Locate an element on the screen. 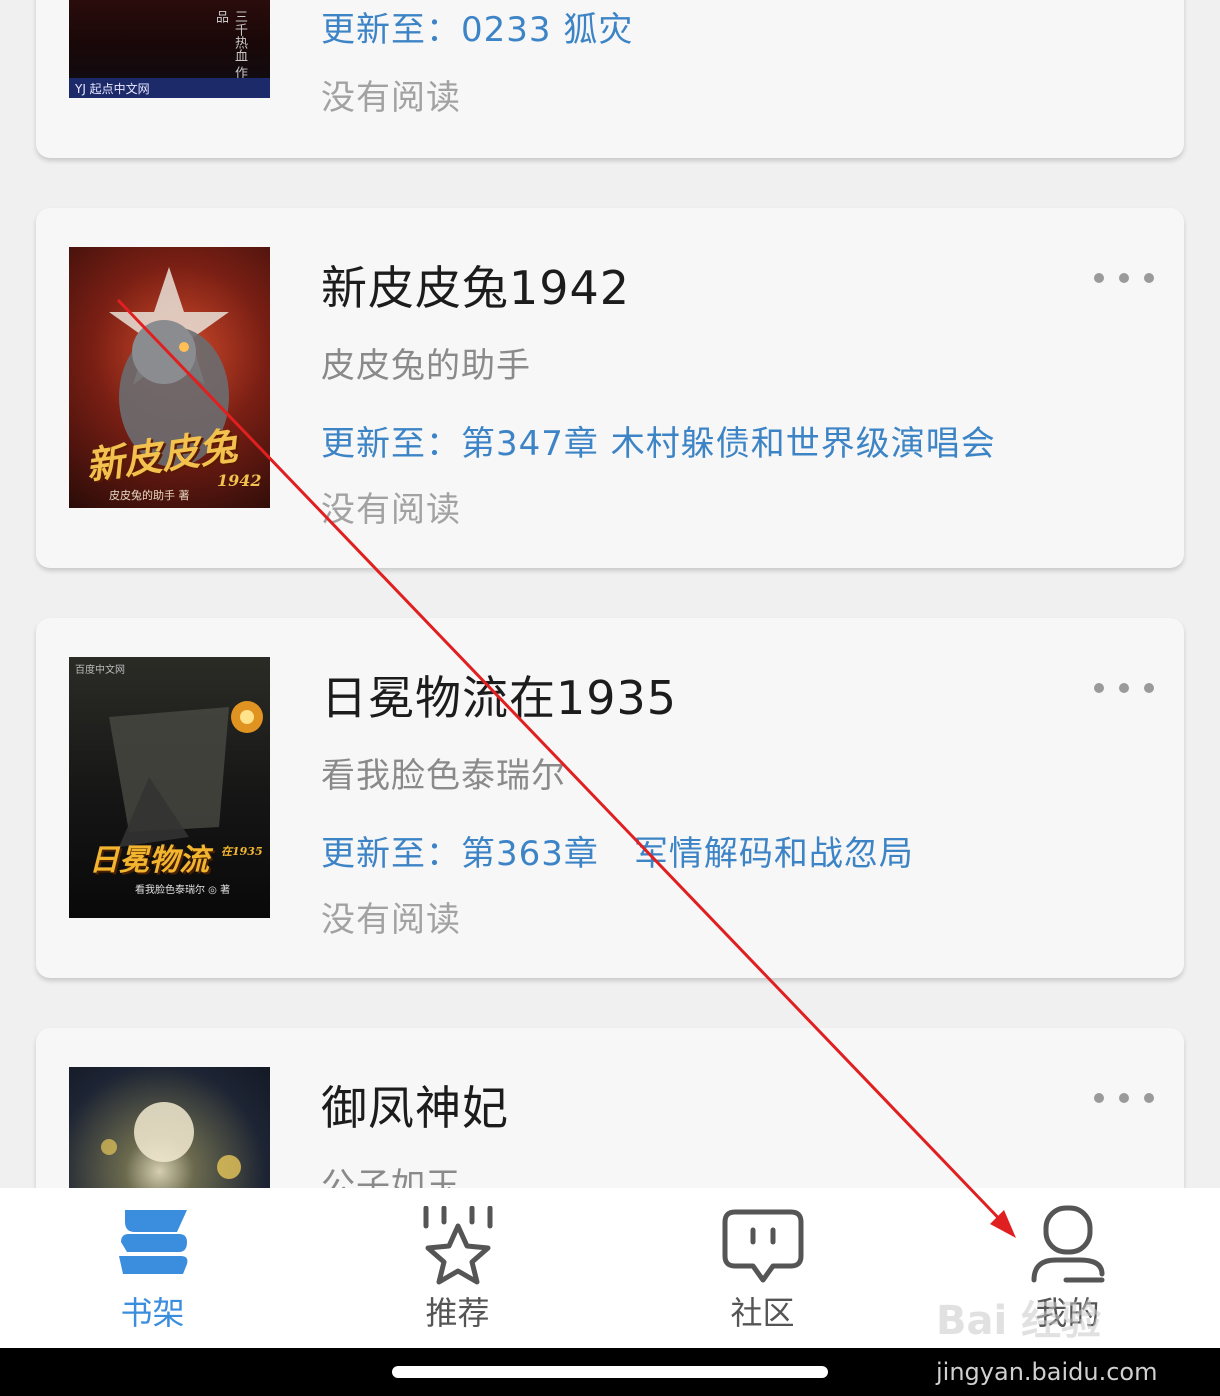  nav-label-bookshelf: 书架 is located at coordinates (152, 1313).